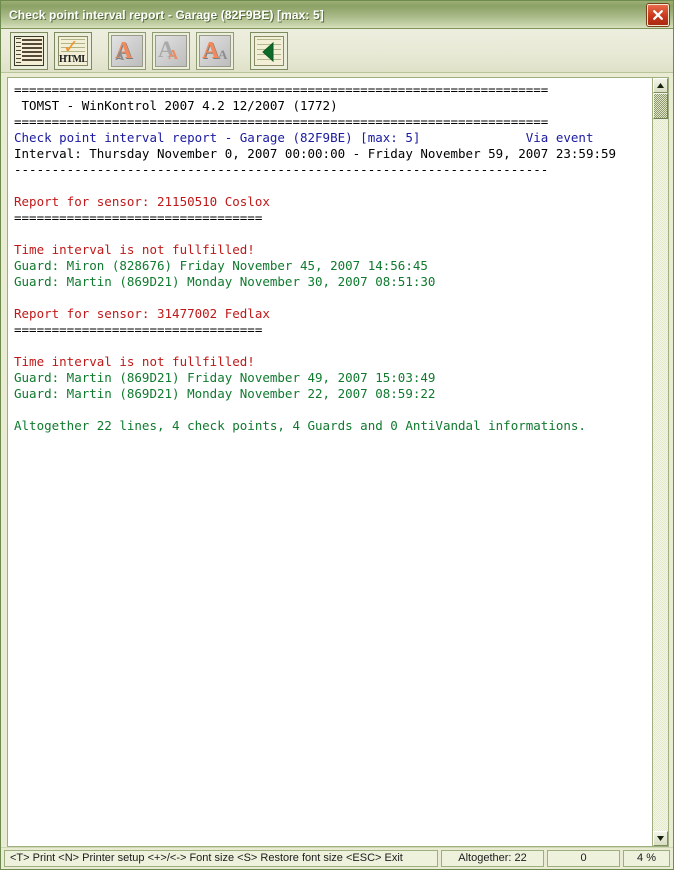  I want to click on font-decrease-icon: A A, so click(171, 50).